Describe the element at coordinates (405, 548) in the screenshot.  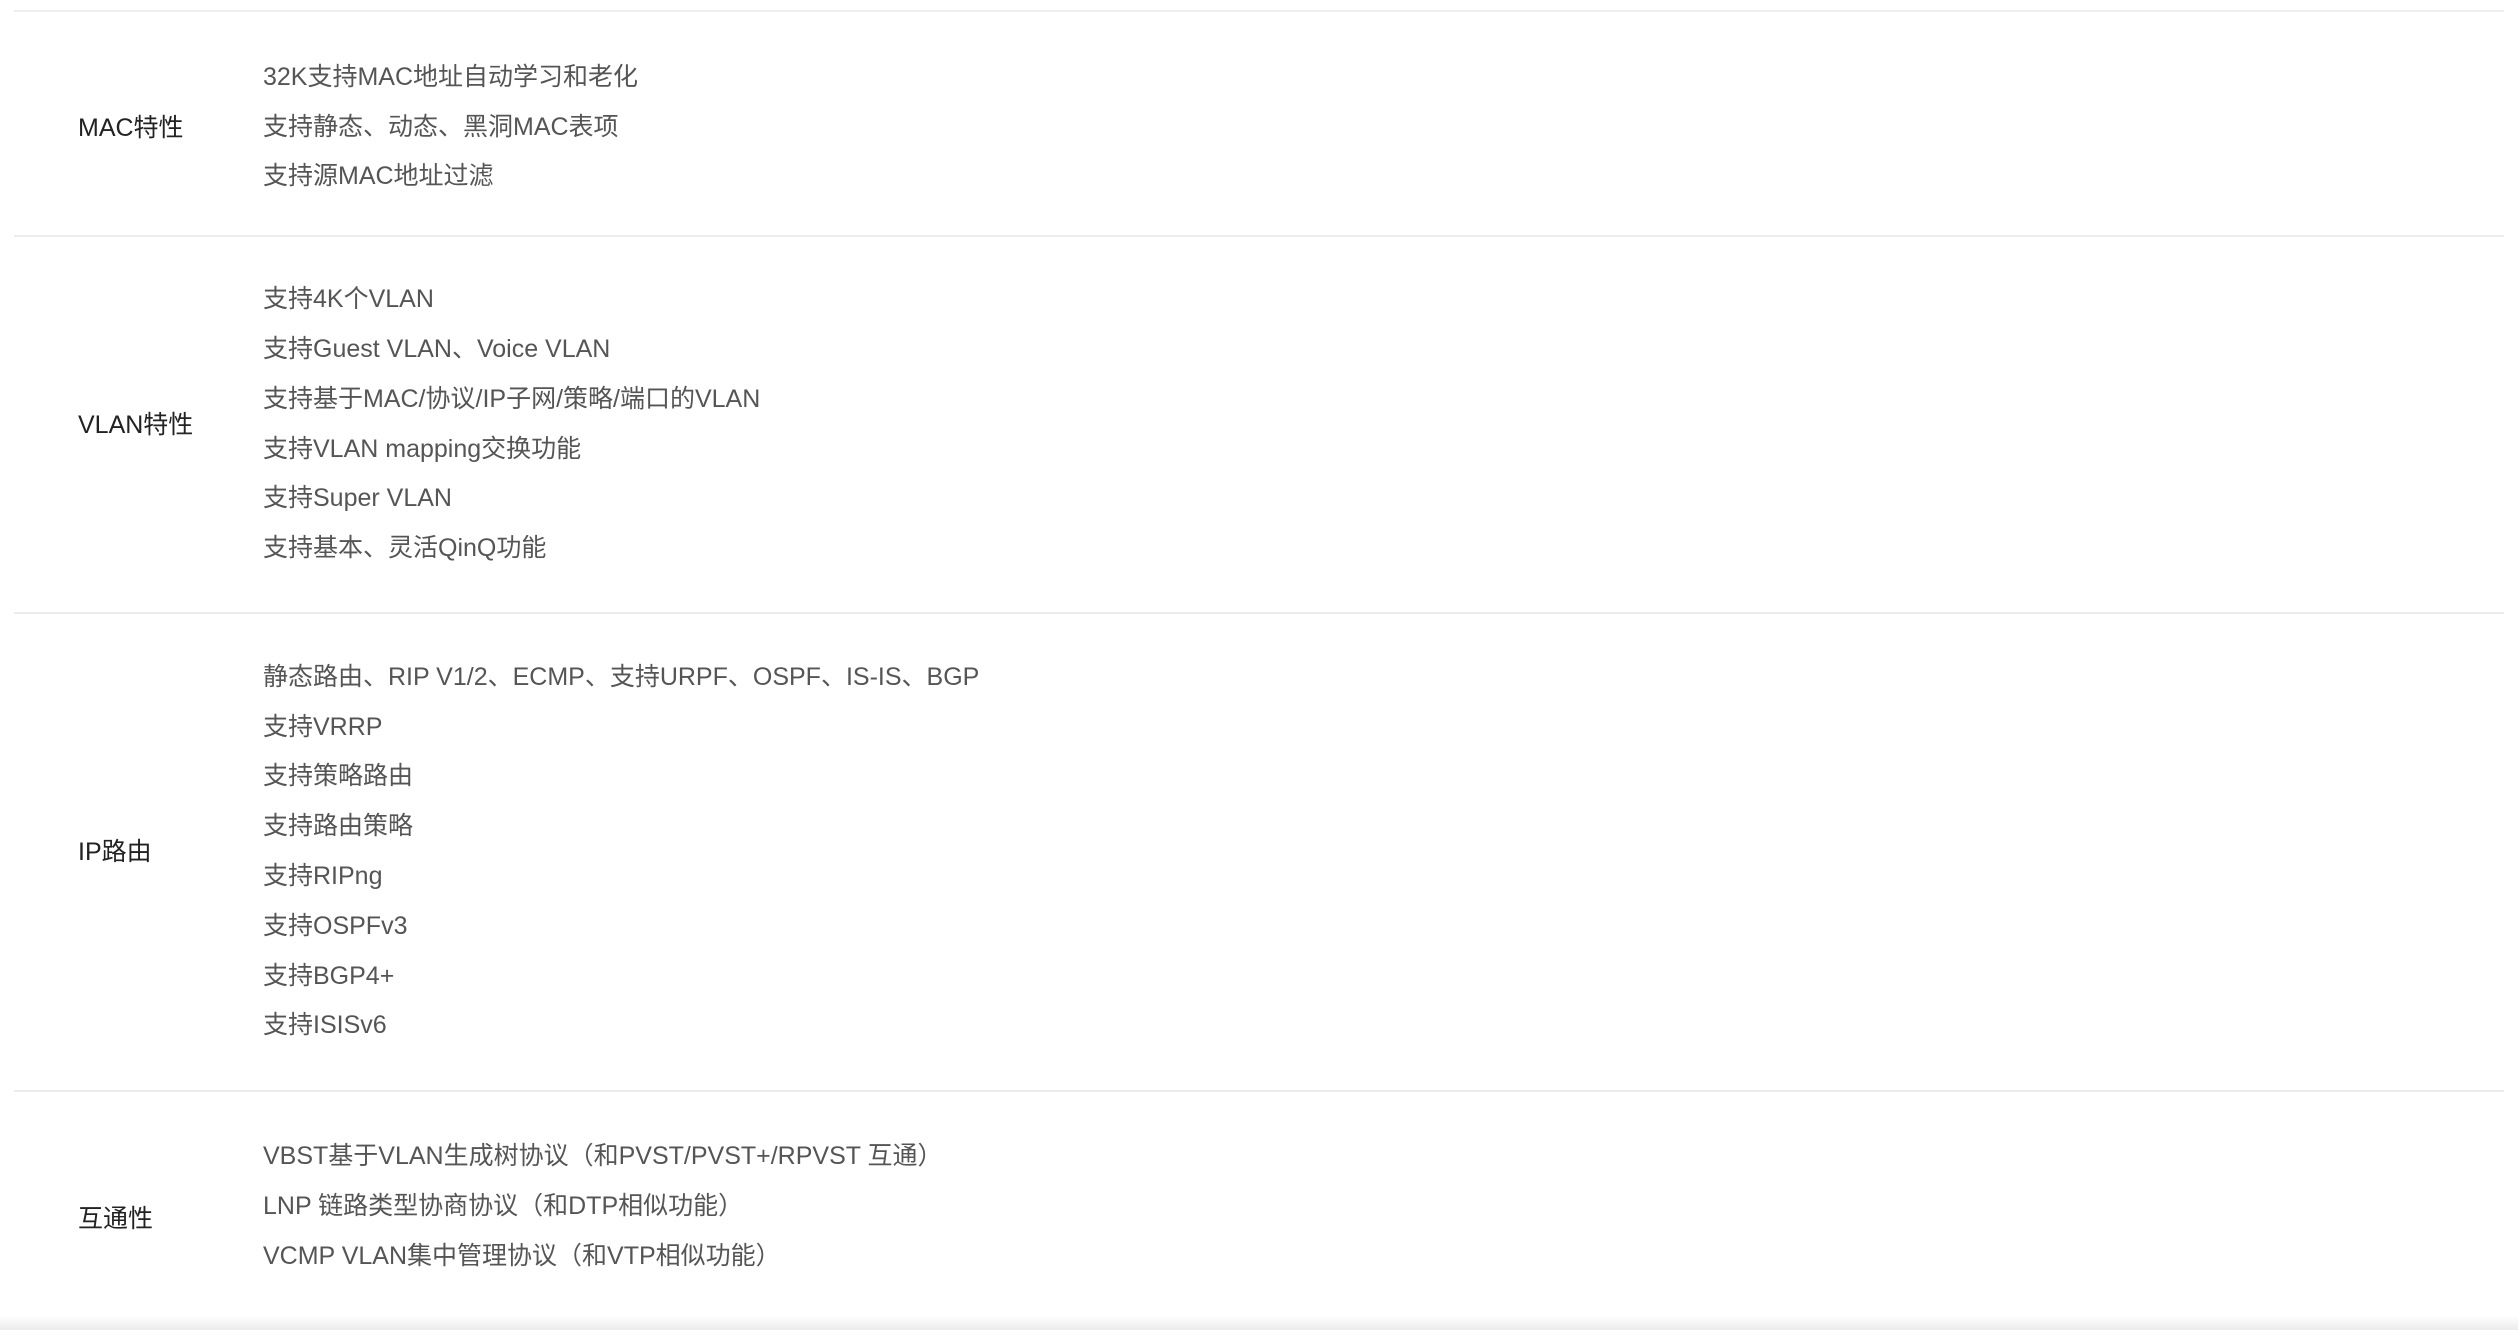
I see `spec-value: 支持基本、灵活QinQ功能` at that location.